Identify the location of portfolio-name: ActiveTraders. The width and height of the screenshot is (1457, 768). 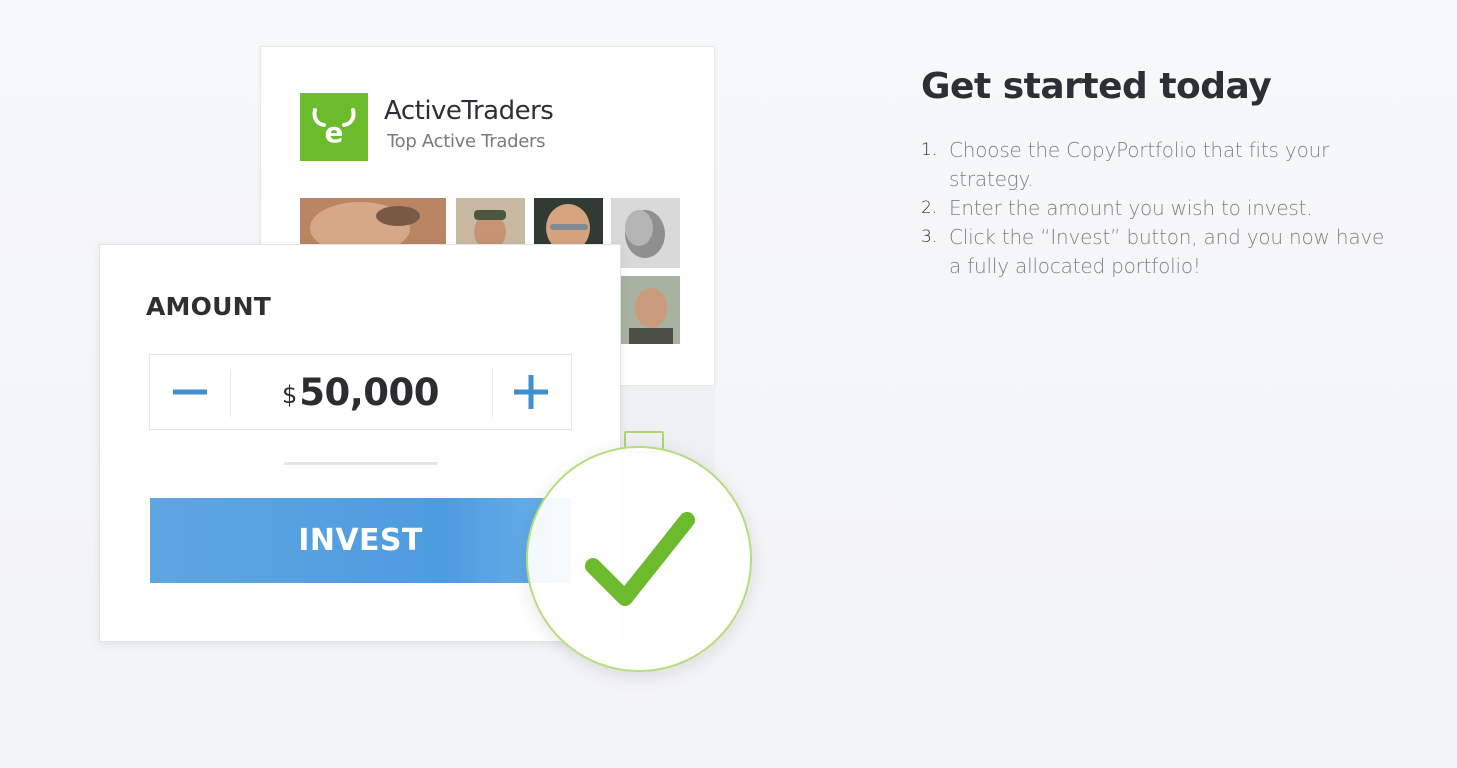
(469, 111).